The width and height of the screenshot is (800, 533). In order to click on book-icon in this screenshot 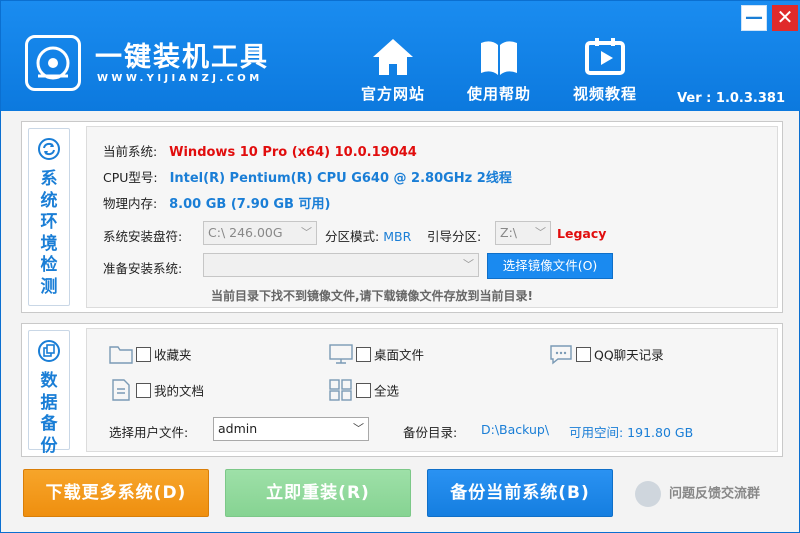, I will do `click(499, 57)`.